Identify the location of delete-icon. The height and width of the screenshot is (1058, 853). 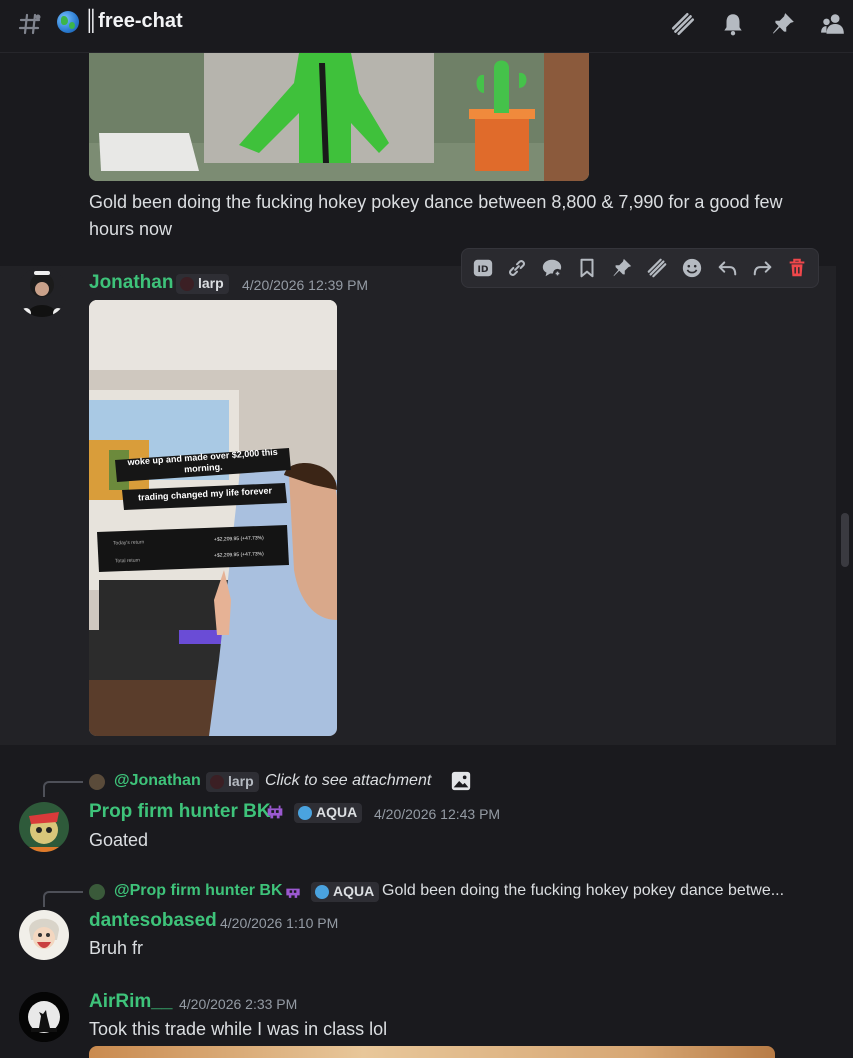
(797, 268).